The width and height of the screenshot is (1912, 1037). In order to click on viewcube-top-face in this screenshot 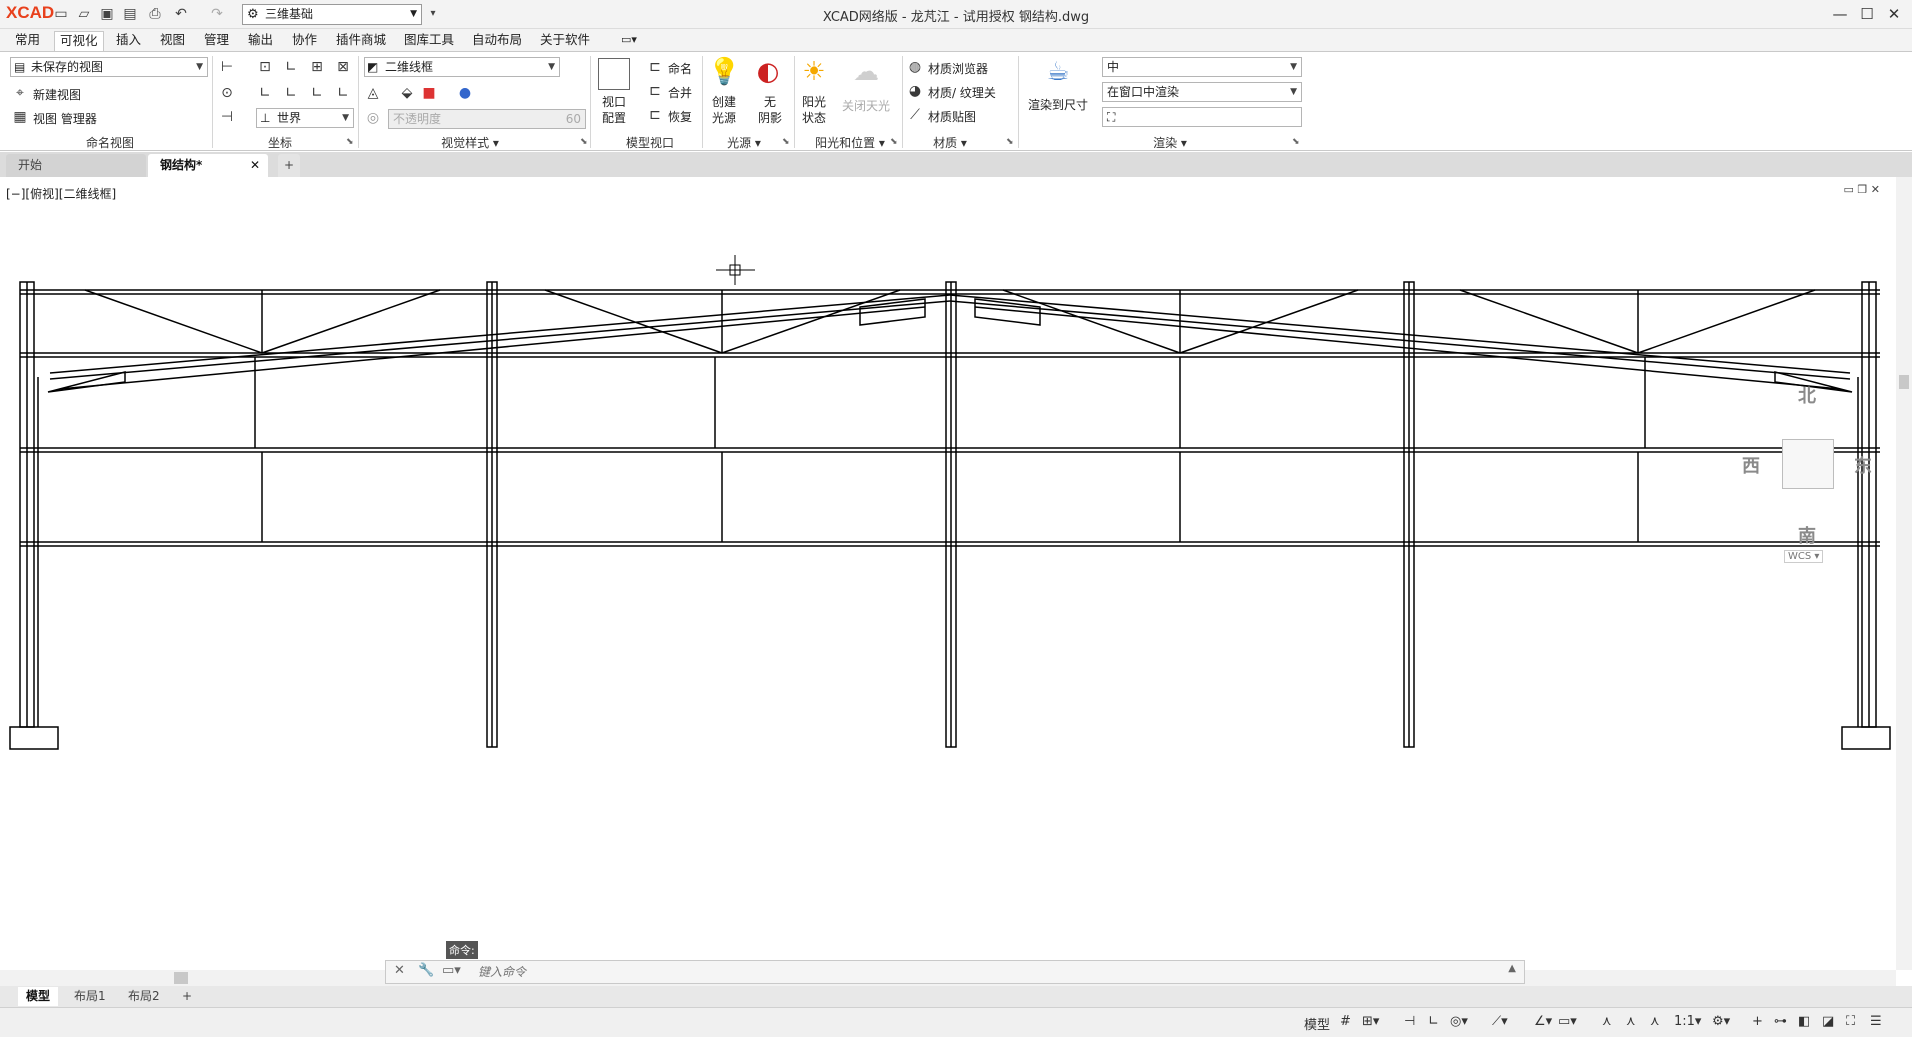, I will do `click(1808, 464)`.